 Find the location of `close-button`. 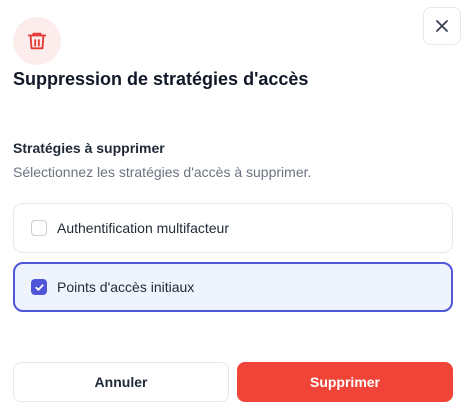

close-button is located at coordinates (442, 26).